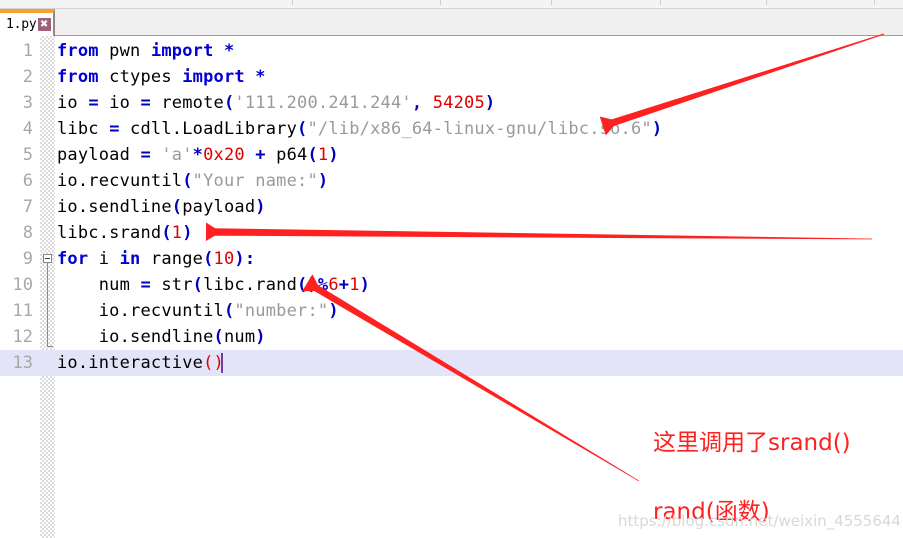  What do you see at coordinates (27, 155) in the screenshot?
I see `line-number-5: 5` at bounding box center [27, 155].